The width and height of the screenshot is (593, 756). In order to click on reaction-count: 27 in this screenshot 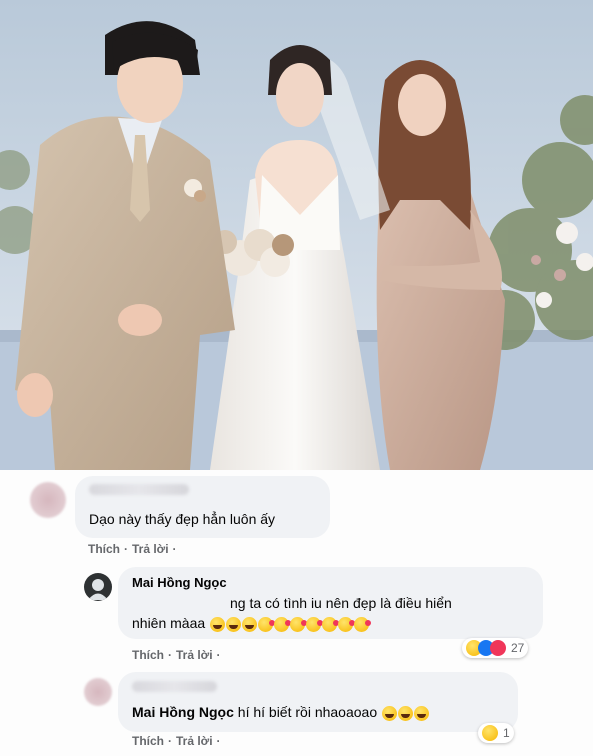, I will do `click(518, 648)`.